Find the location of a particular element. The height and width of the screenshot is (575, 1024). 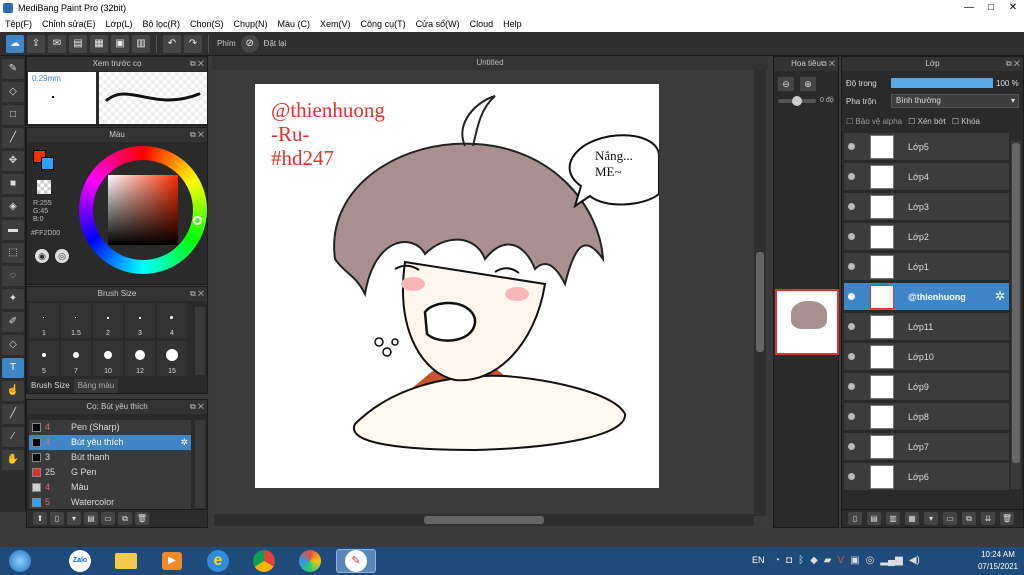

layer-row: Lớp11 is located at coordinates (926, 327).